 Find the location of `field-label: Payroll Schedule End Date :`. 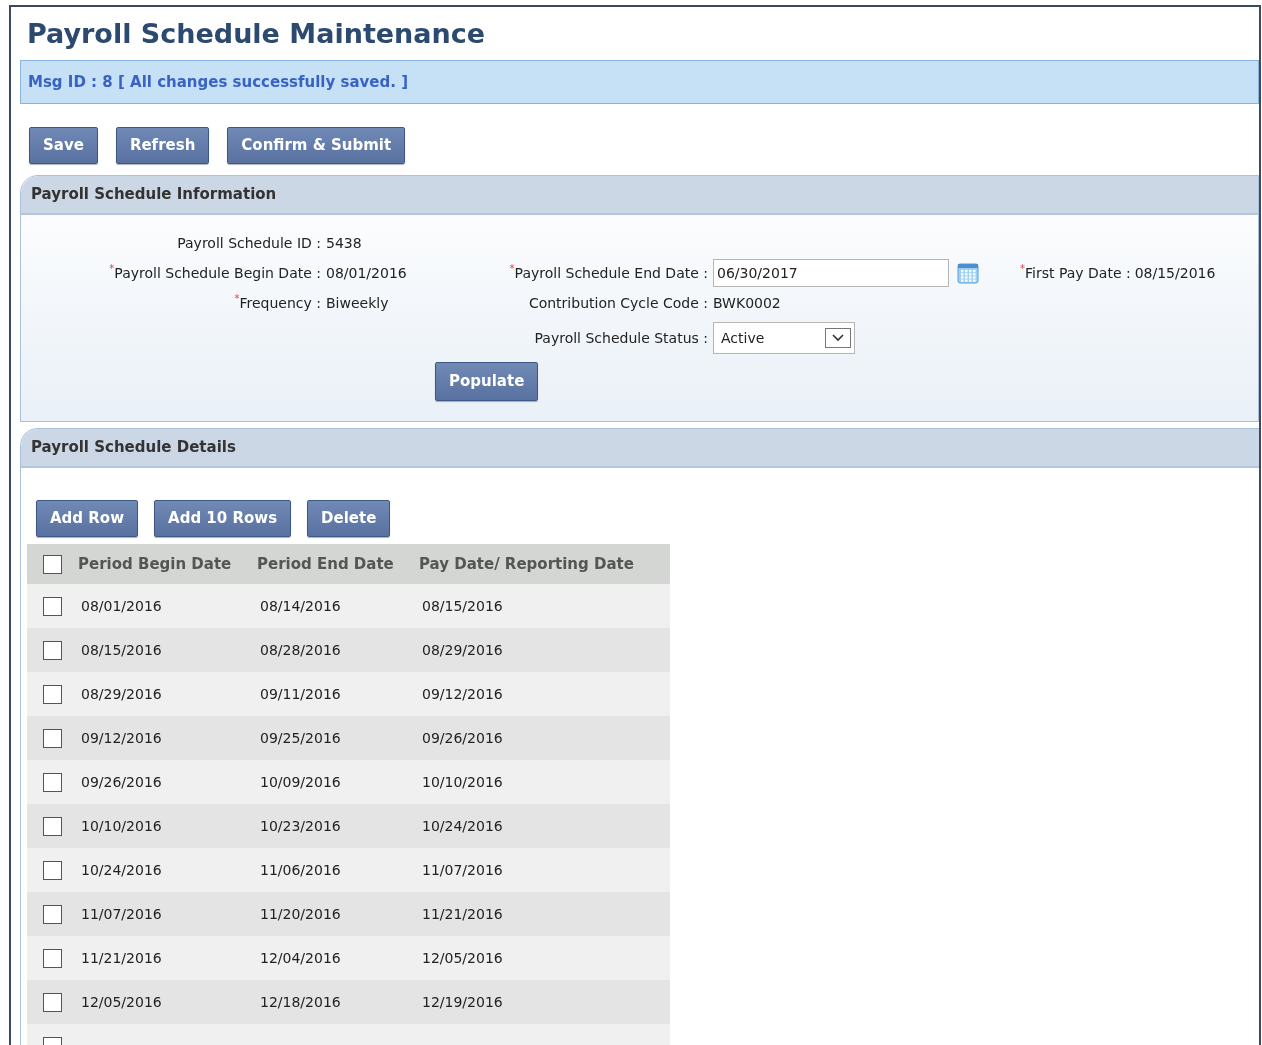

field-label: Payroll Schedule End Date : is located at coordinates (611, 273).